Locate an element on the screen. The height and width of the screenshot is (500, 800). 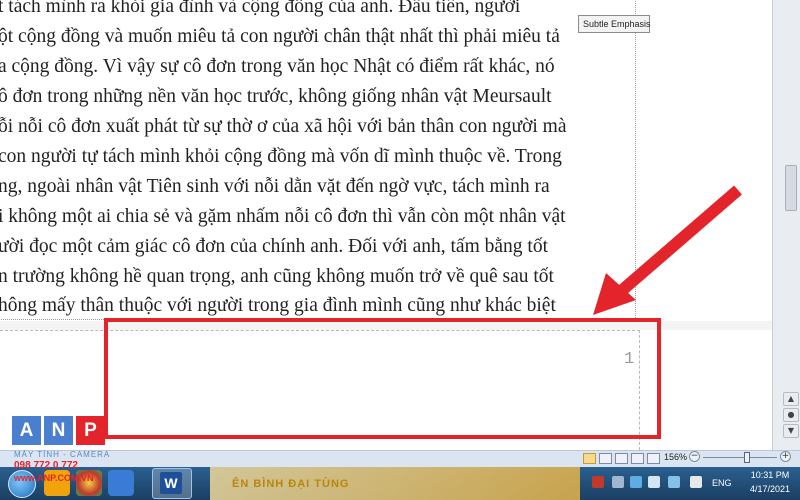
web-layout-button is located at coordinates (621, 458).